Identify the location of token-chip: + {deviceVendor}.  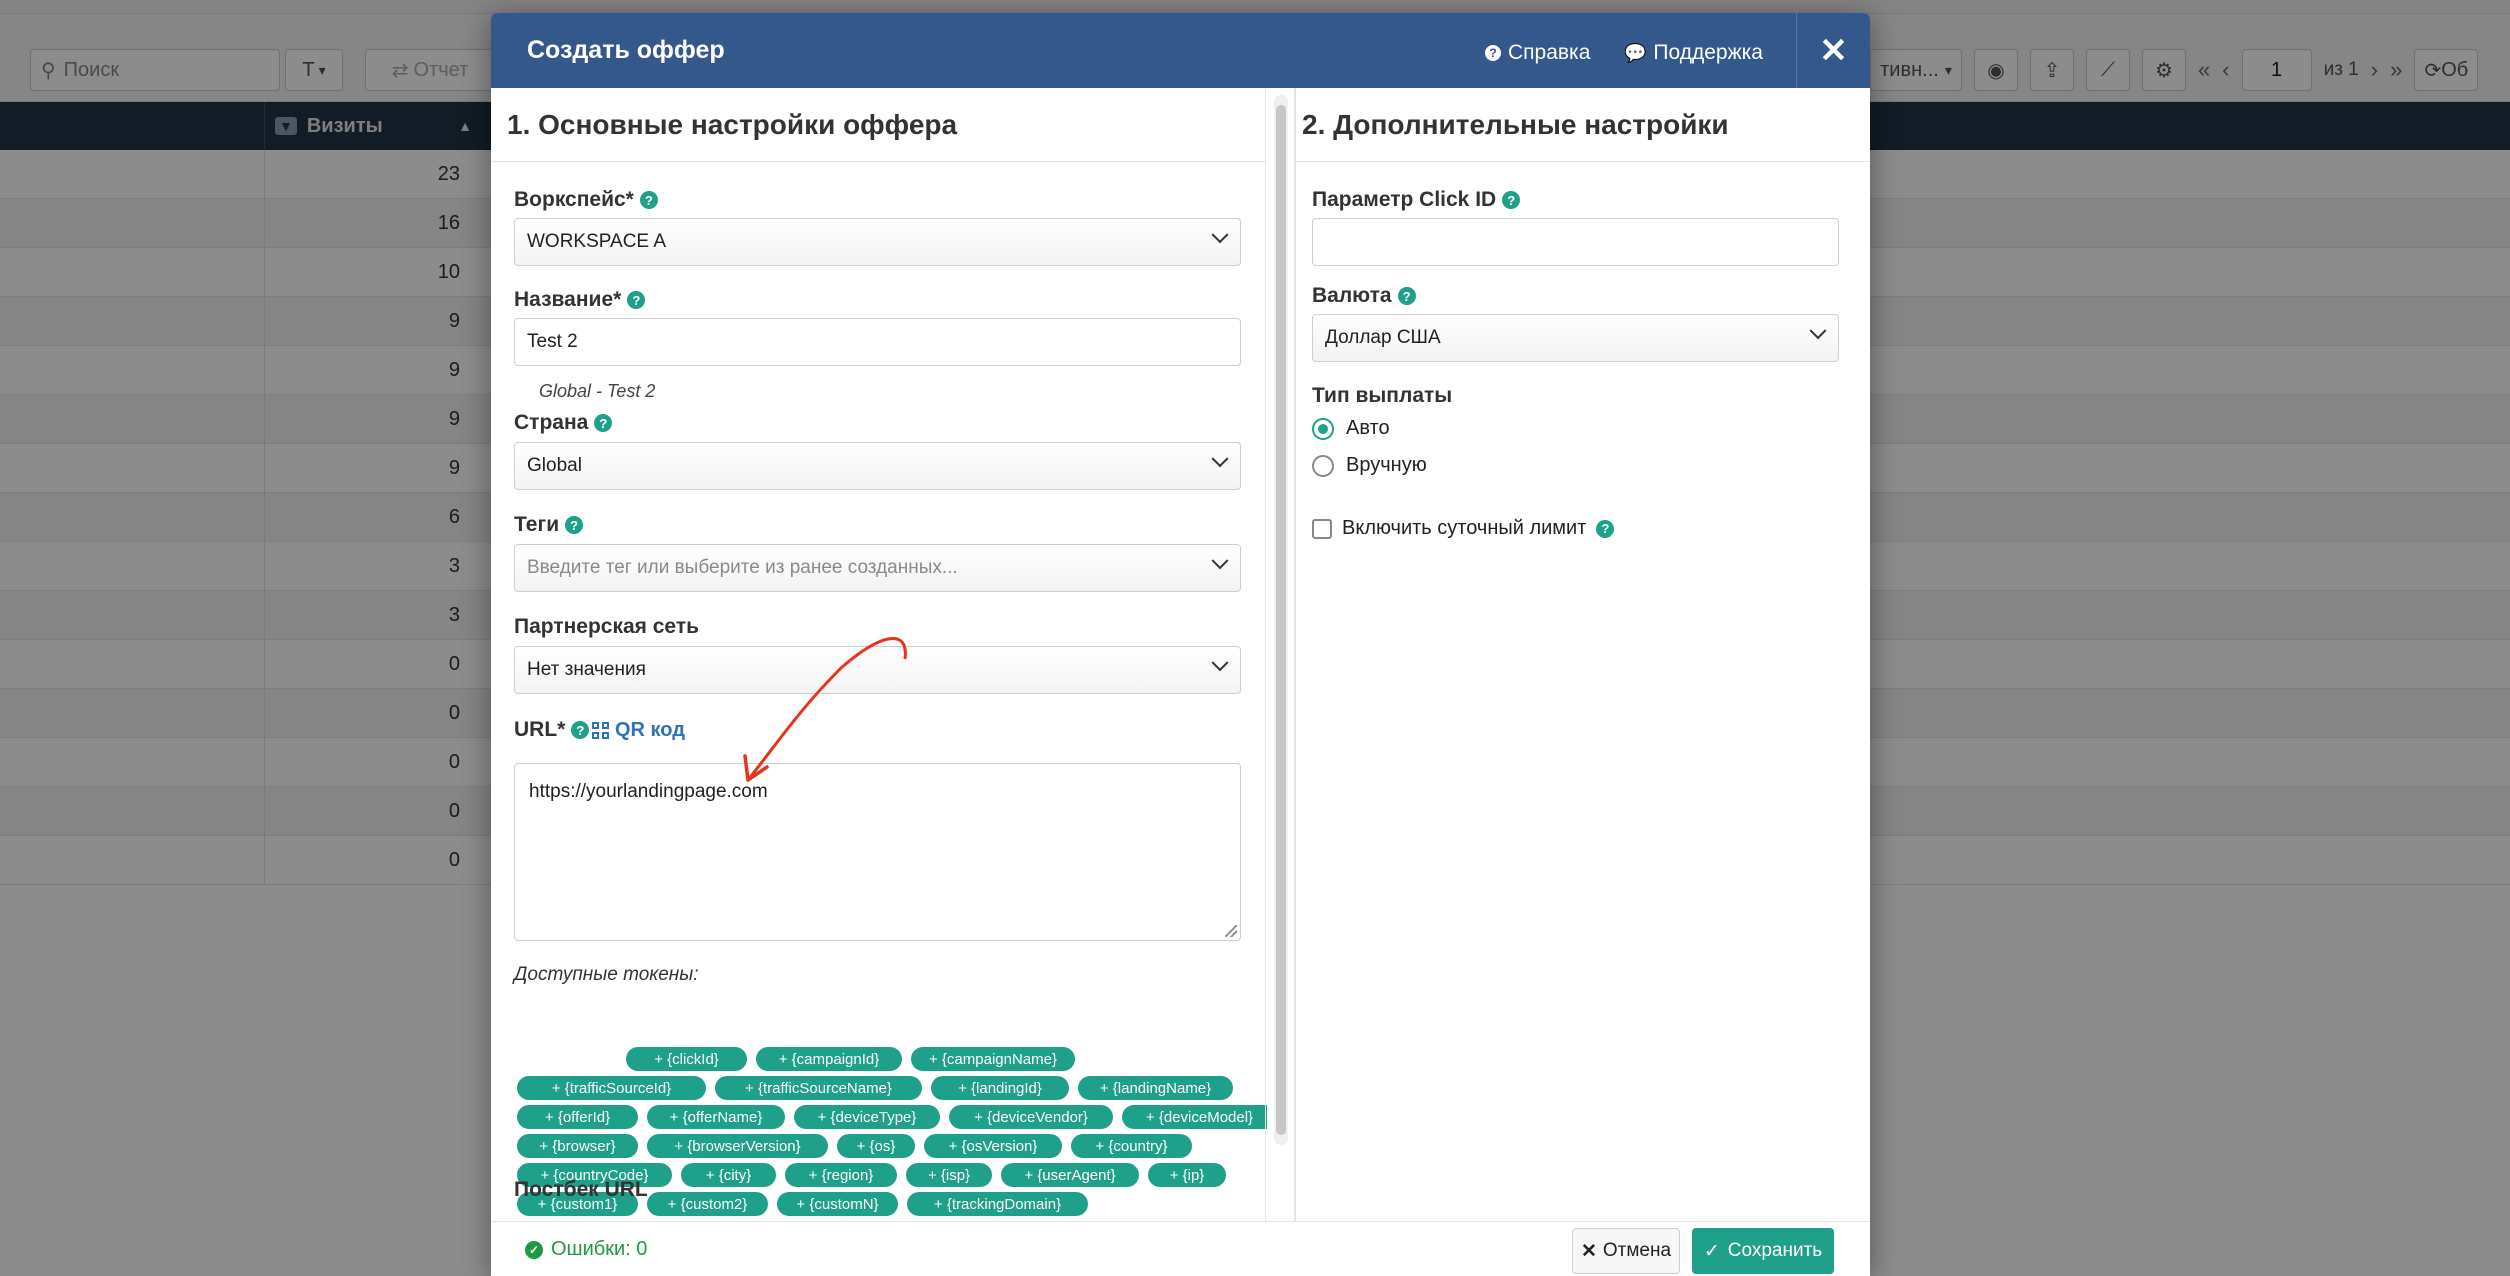
(1031, 1117).